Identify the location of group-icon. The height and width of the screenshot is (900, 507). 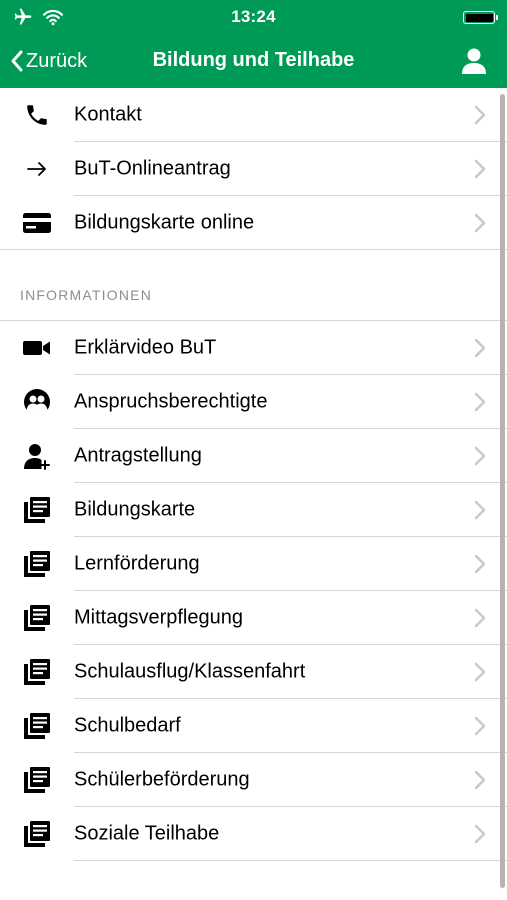
(37, 402).